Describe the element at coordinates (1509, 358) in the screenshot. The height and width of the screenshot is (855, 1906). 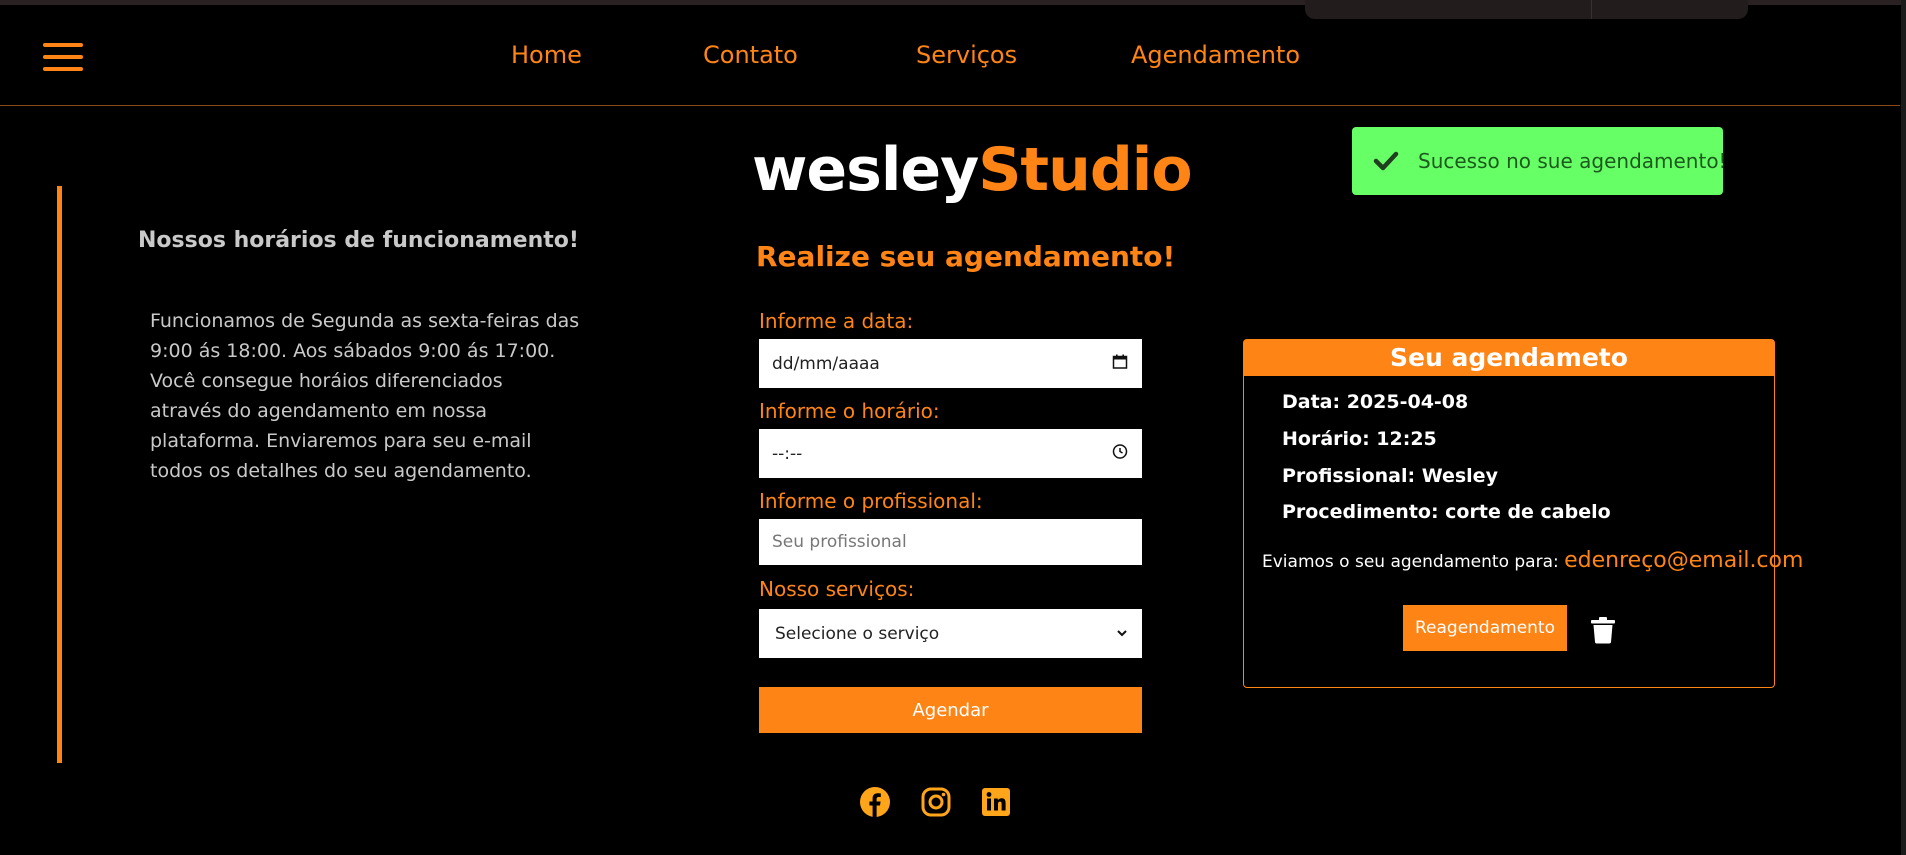
I see `card-title: Seu agendameto` at that location.